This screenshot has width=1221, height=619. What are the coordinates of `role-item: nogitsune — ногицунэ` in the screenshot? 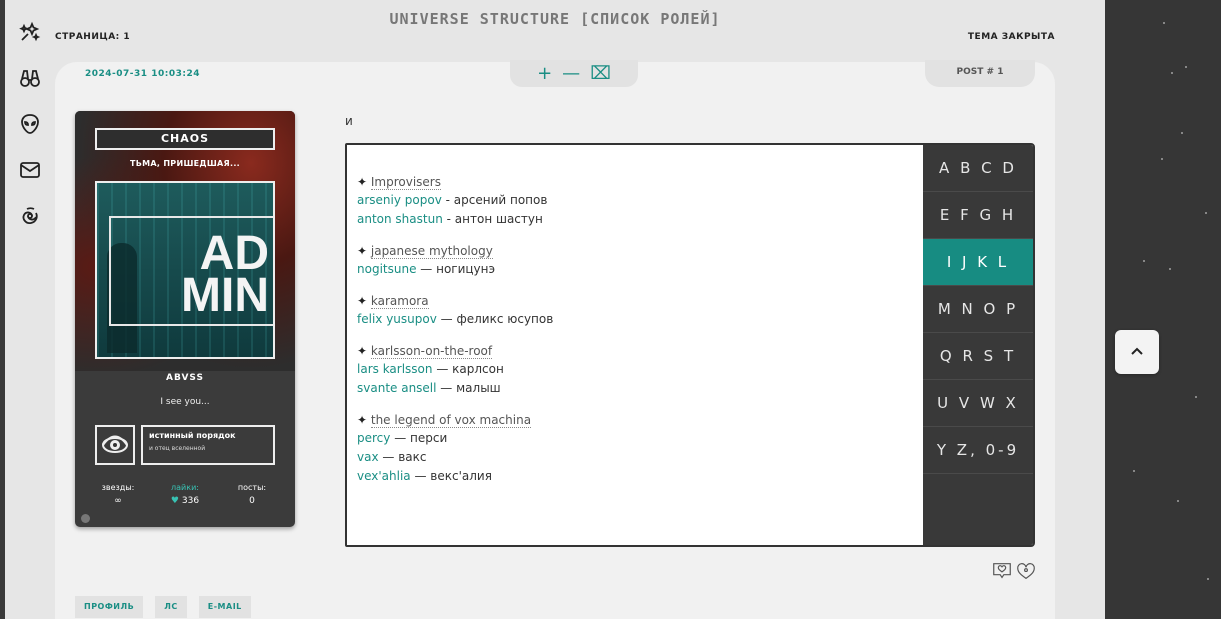 It's located at (635, 269).